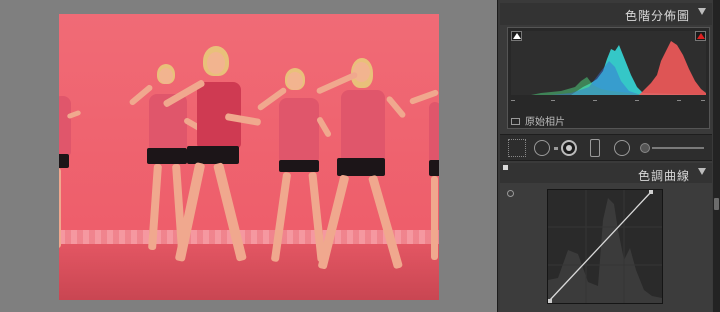  Describe the element at coordinates (510, 193) in the screenshot. I see `target-adjustment-icon` at that location.